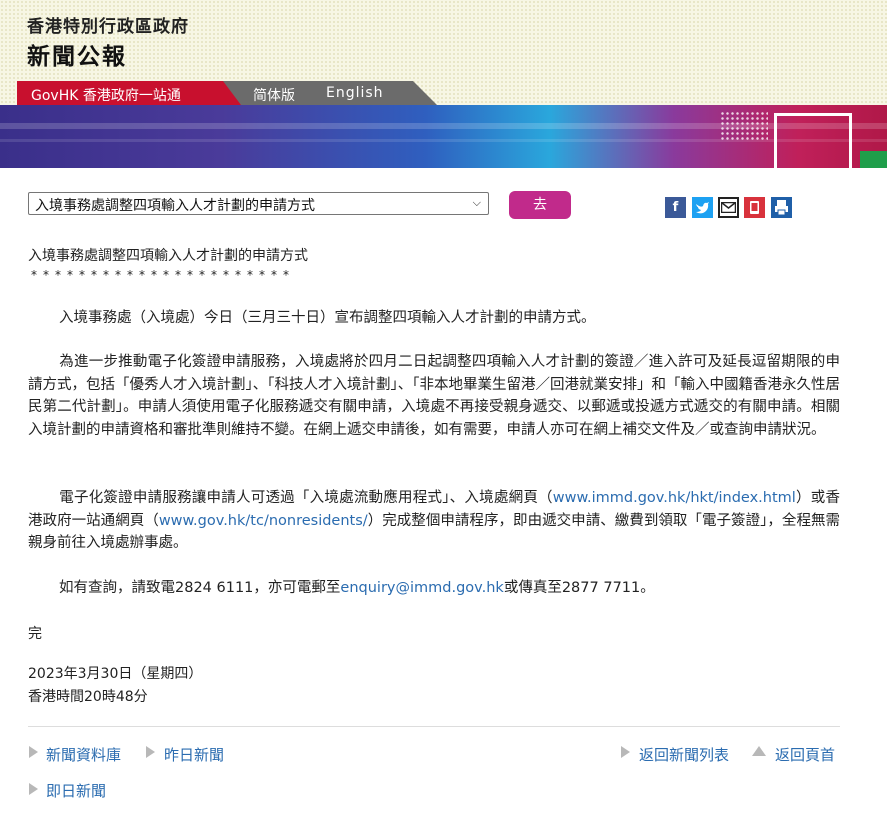 The height and width of the screenshot is (820, 887). Describe the element at coordinates (327, 318) in the screenshot. I see `article-paragraph: 入境事務處（入境處）今日（三月三十日）宣布調整四項輸入人才計劃的申請方式。` at that location.